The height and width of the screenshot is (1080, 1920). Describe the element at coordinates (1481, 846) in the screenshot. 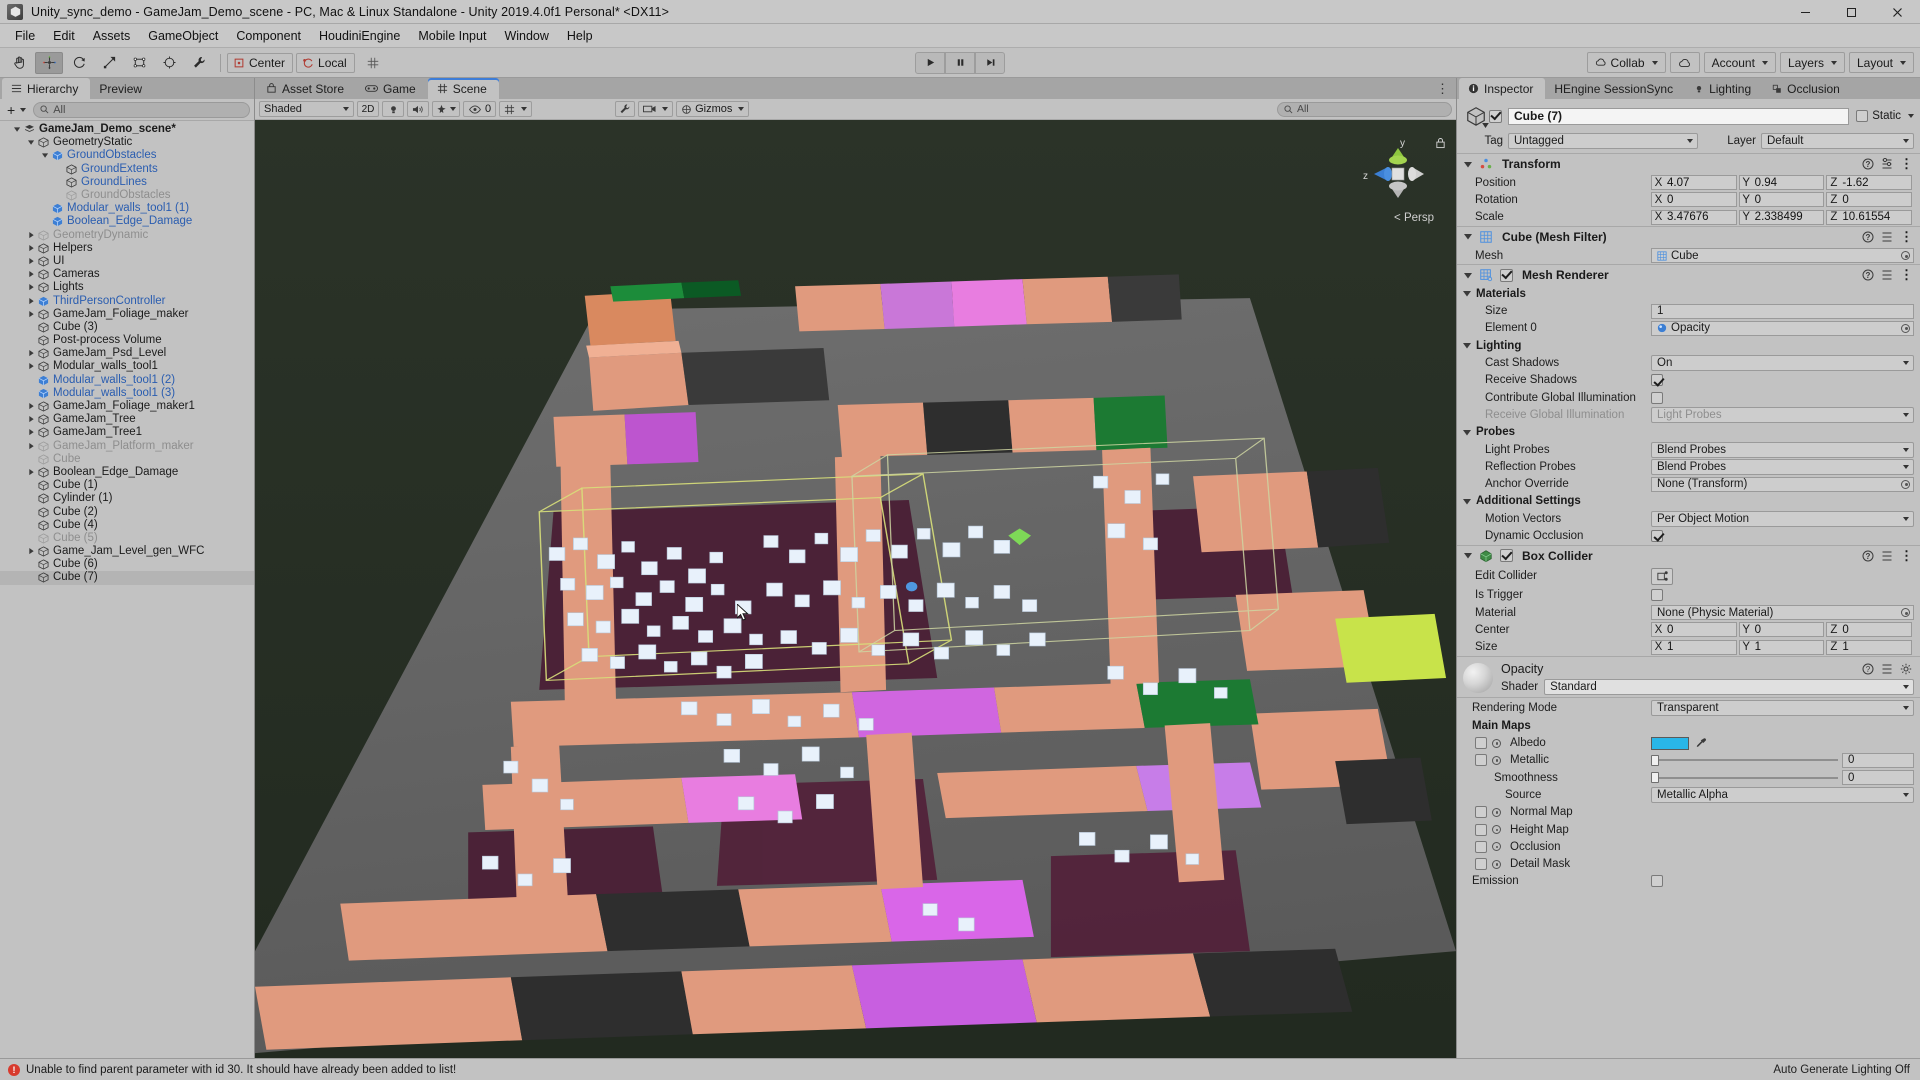

I see `occlusion-checkbox` at that location.